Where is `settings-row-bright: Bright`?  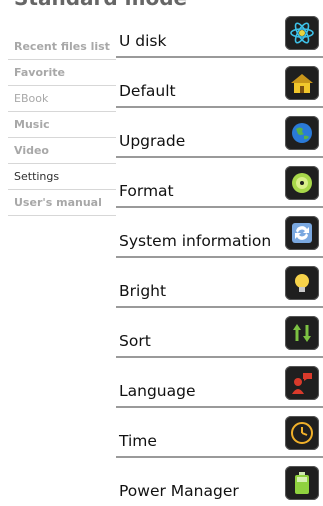
settings-row-bright: Bright is located at coordinates (219, 283).